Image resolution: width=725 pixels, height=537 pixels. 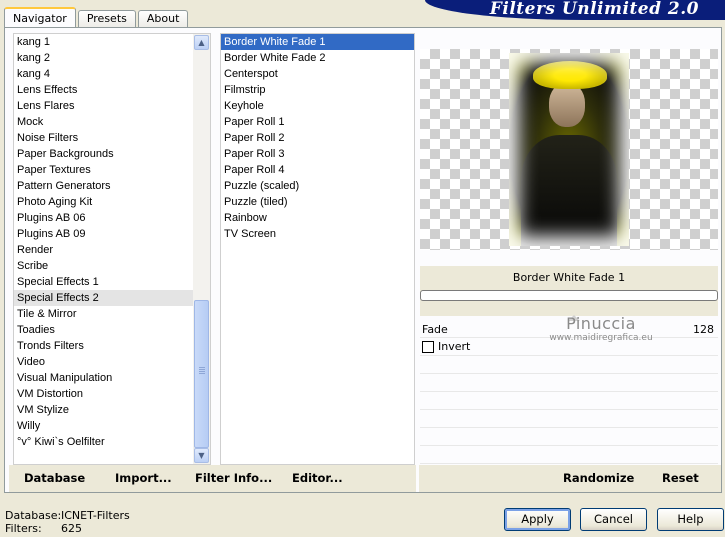 I want to click on category-item: Photo Aging Kit, so click(x=112, y=202).